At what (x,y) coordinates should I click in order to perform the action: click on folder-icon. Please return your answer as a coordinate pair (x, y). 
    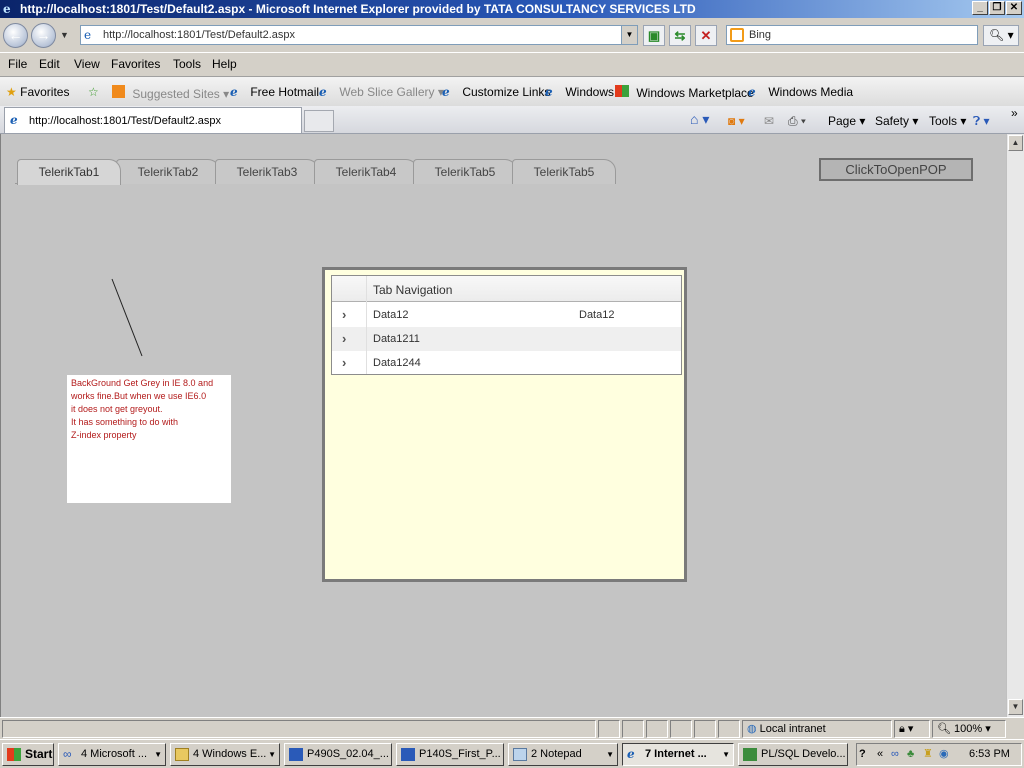
    Looking at the image, I should click on (182, 754).